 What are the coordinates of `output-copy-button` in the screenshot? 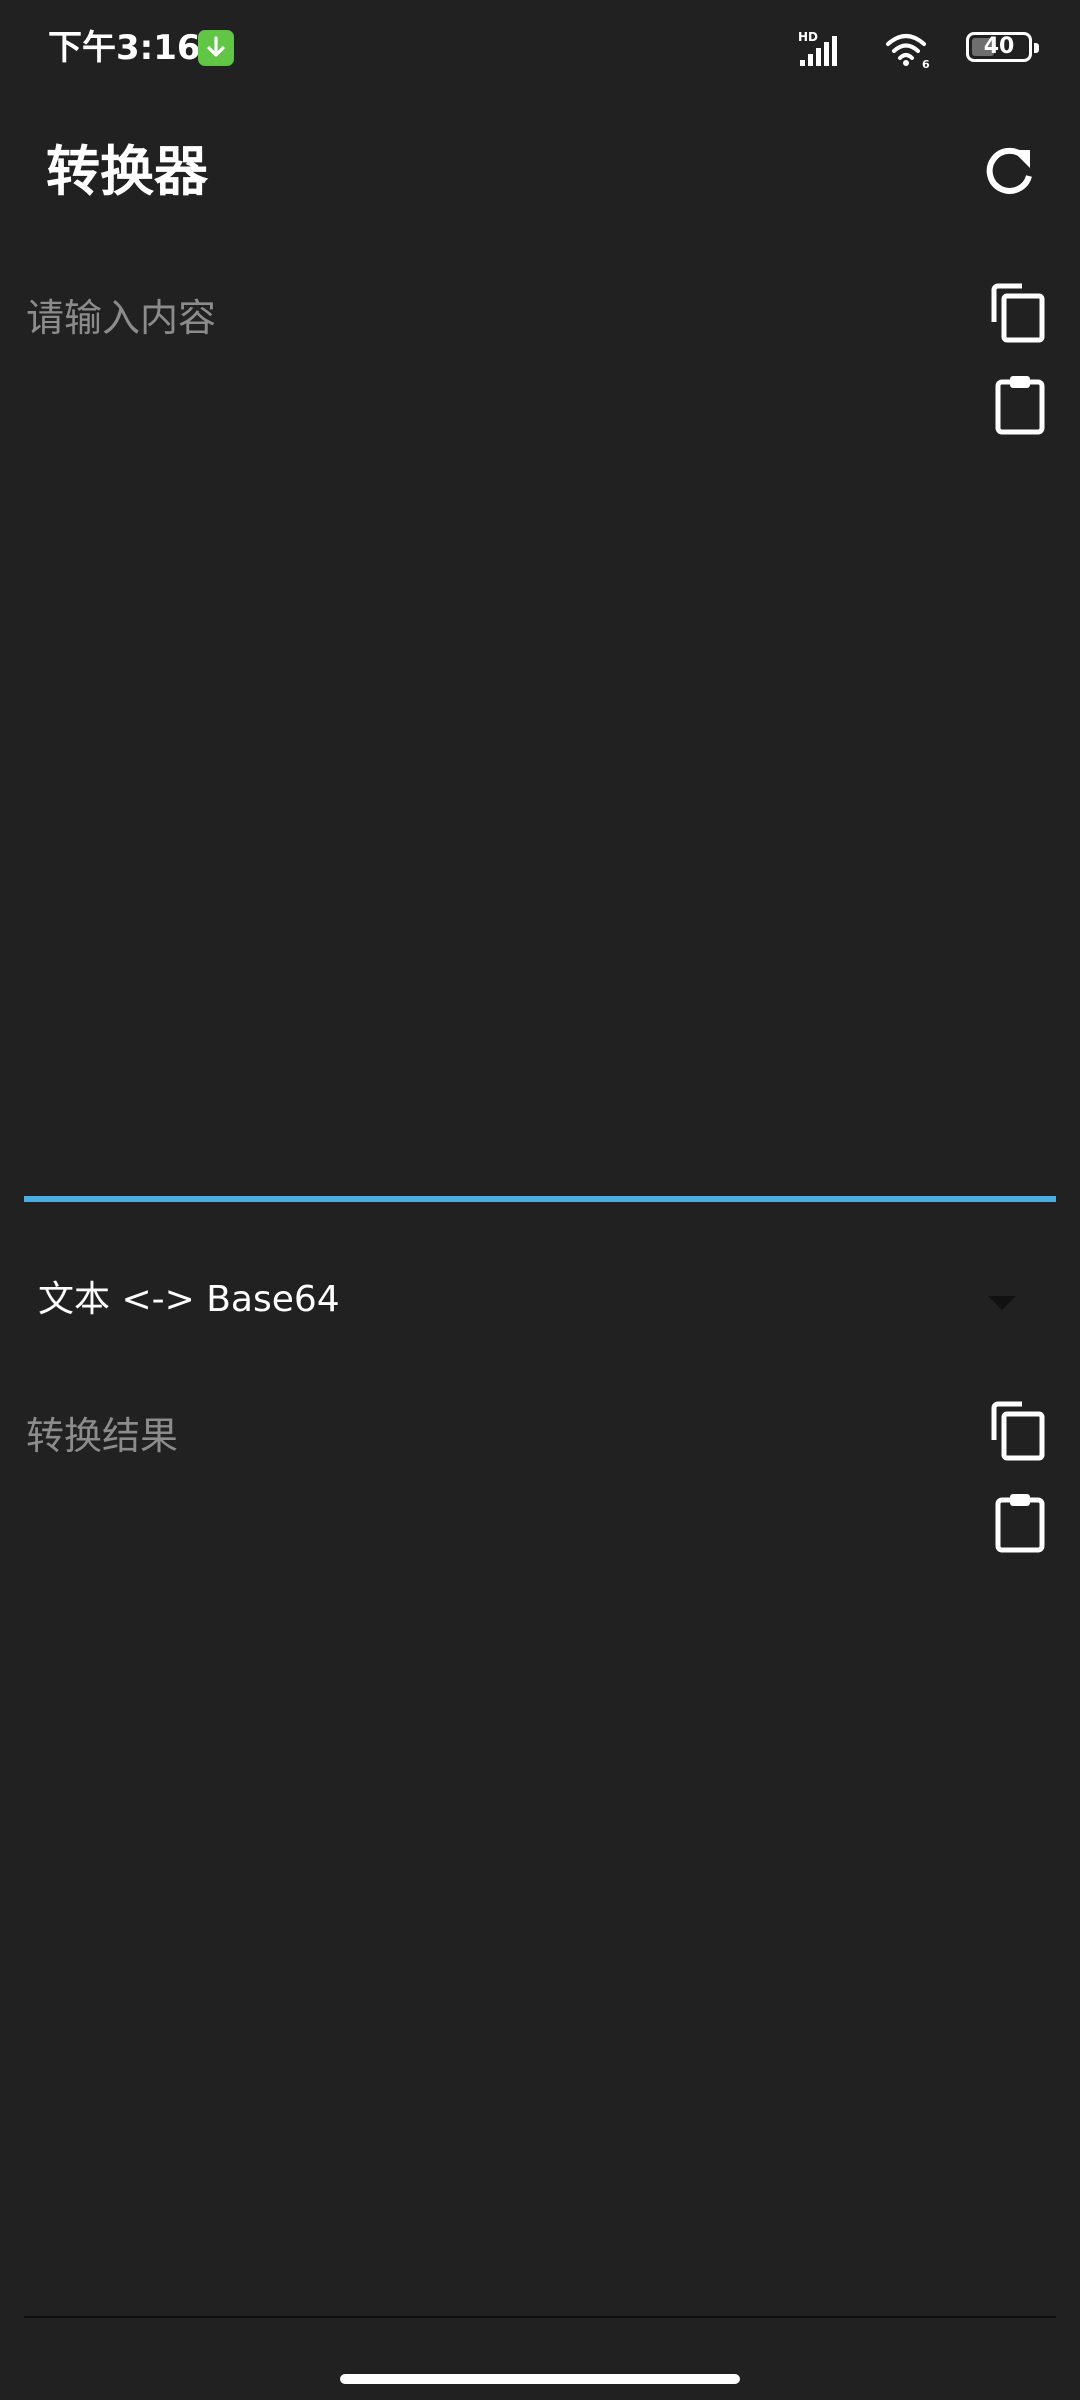 It's located at (1020, 1430).